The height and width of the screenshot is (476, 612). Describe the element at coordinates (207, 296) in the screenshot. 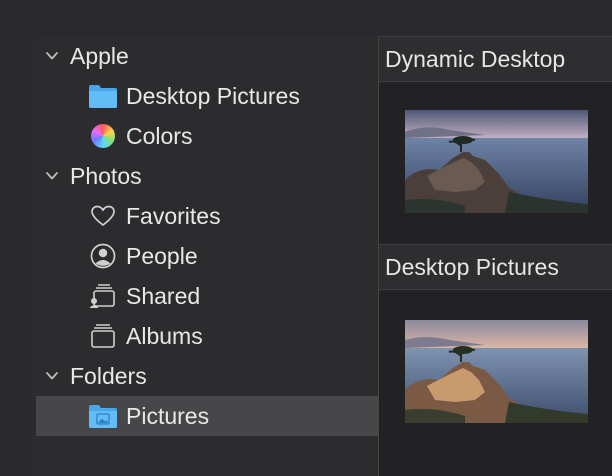

I see `sidebar-item-shared: Shared` at that location.